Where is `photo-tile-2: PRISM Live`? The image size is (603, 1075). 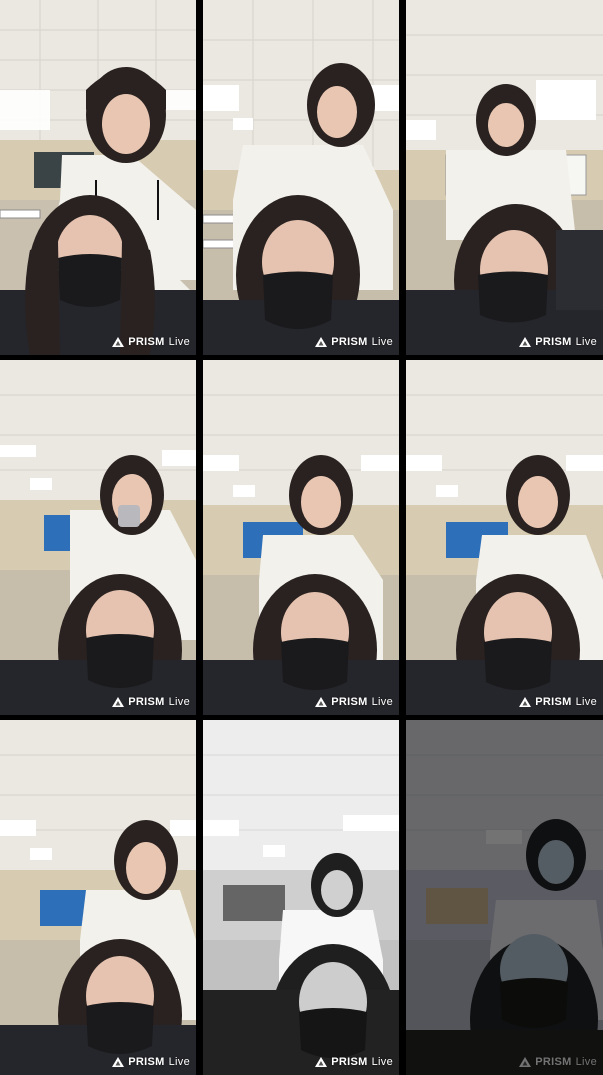 photo-tile-2: PRISM Live is located at coordinates (301, 177).